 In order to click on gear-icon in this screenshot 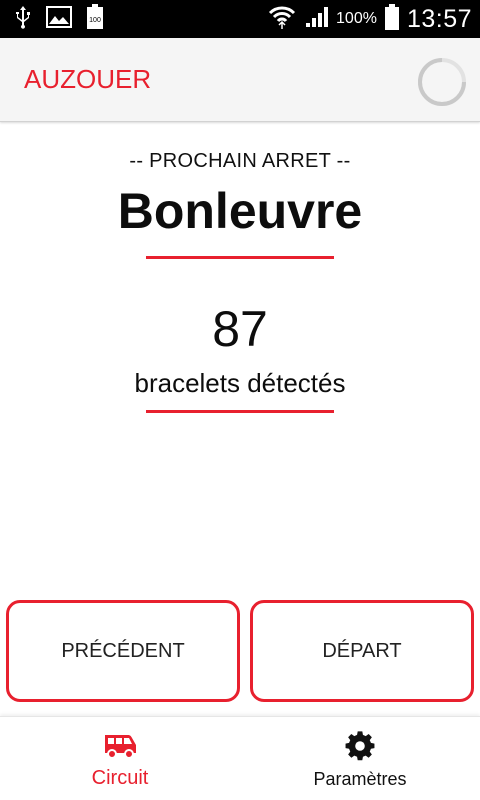, I will do `click(360, 746)`.